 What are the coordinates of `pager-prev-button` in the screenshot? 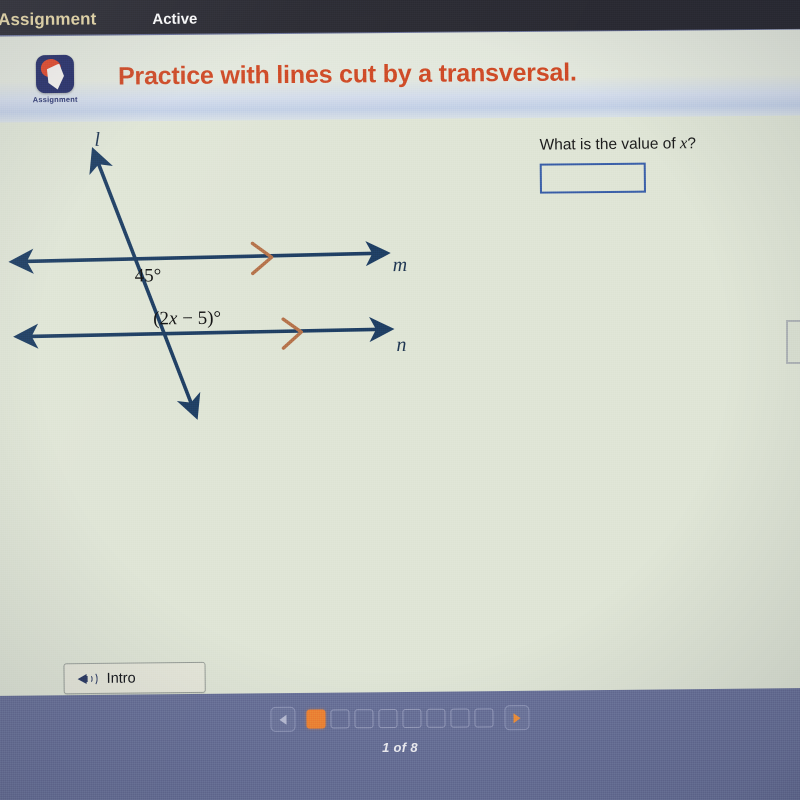 It's located at (283, 719).